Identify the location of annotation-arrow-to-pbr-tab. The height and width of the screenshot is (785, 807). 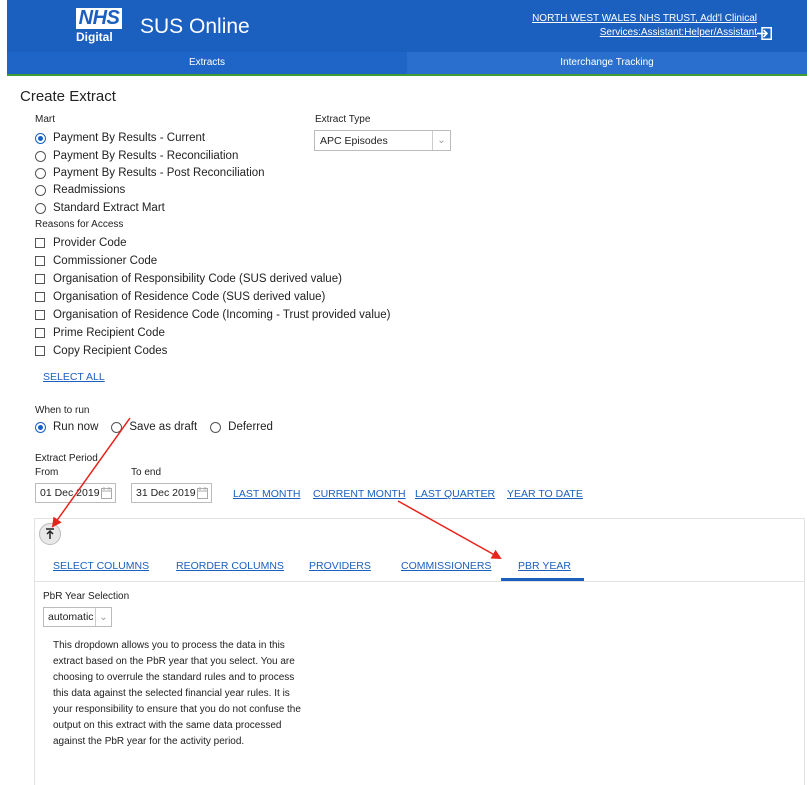
(449, 529).